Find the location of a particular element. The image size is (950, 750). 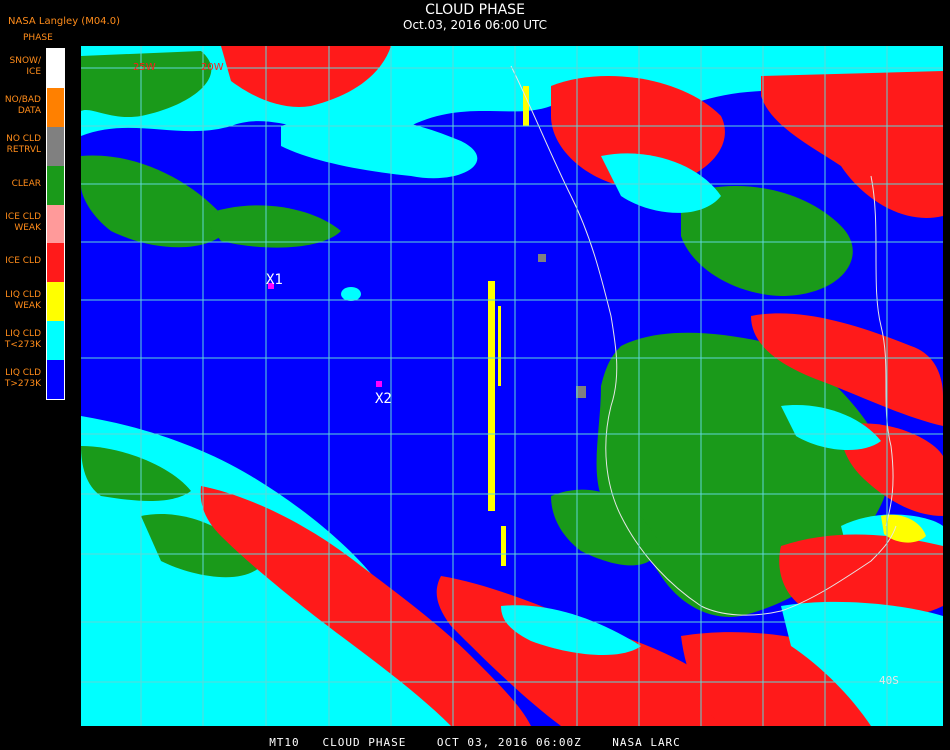

chart-title: CLOUD PHASE is located at coordinates (475, 10).